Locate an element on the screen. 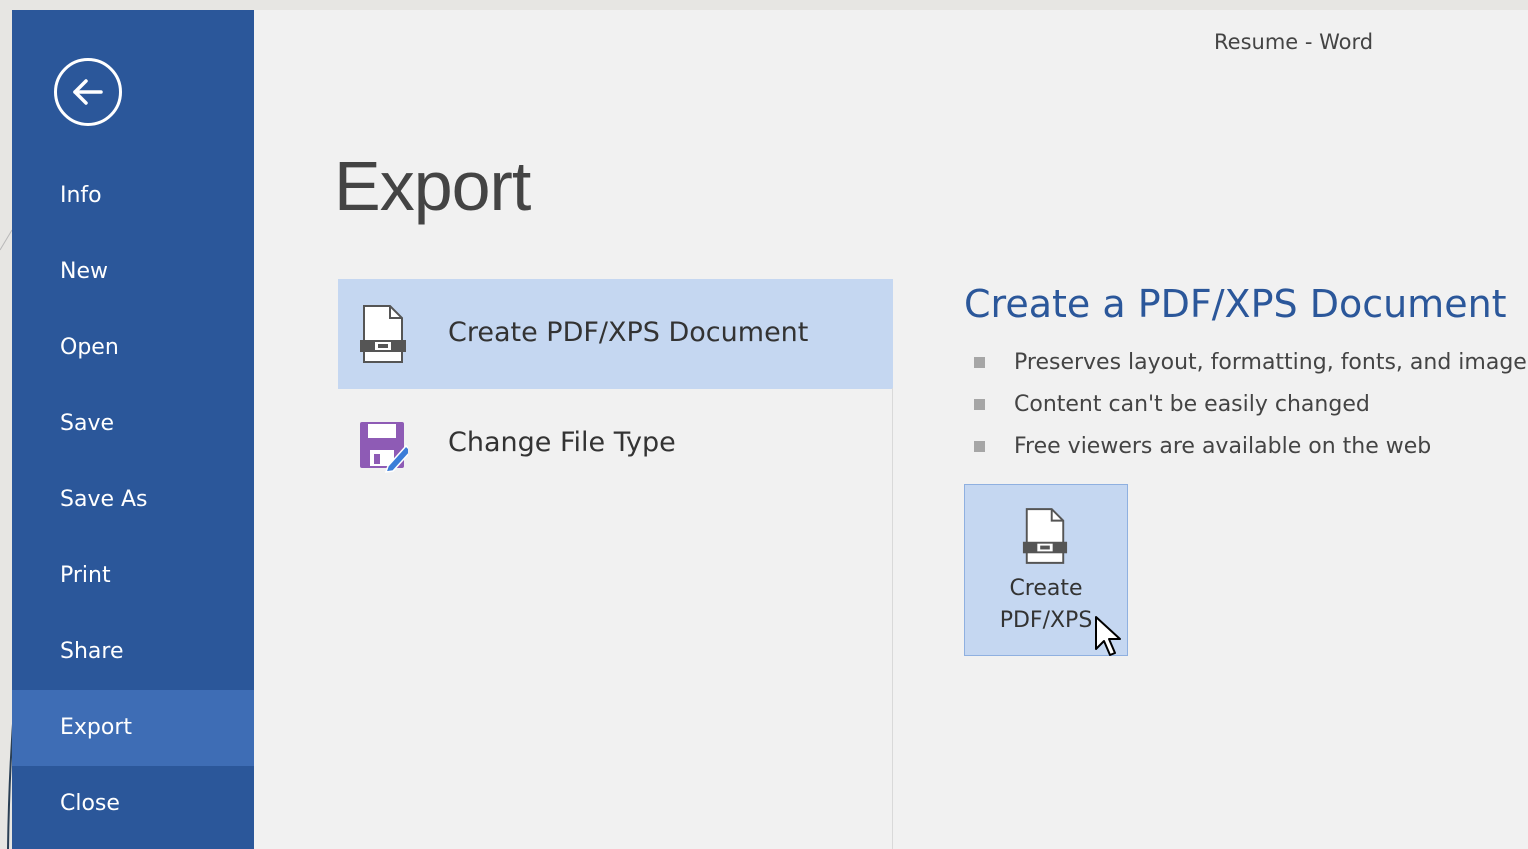 The height and width of the screenshot is (849, 1528). create-pdf-xps-button: Create PDF/XPS is located at coordinates (1046, 570).